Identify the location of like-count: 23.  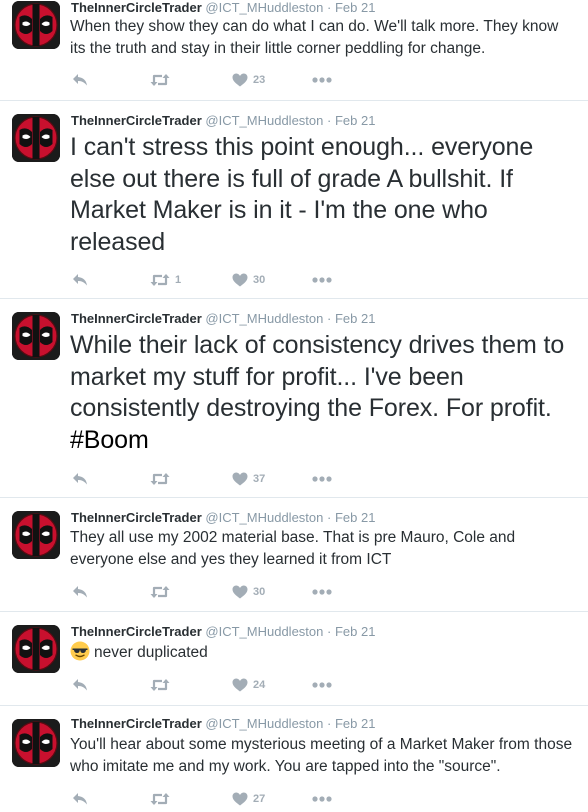
(259, 80).